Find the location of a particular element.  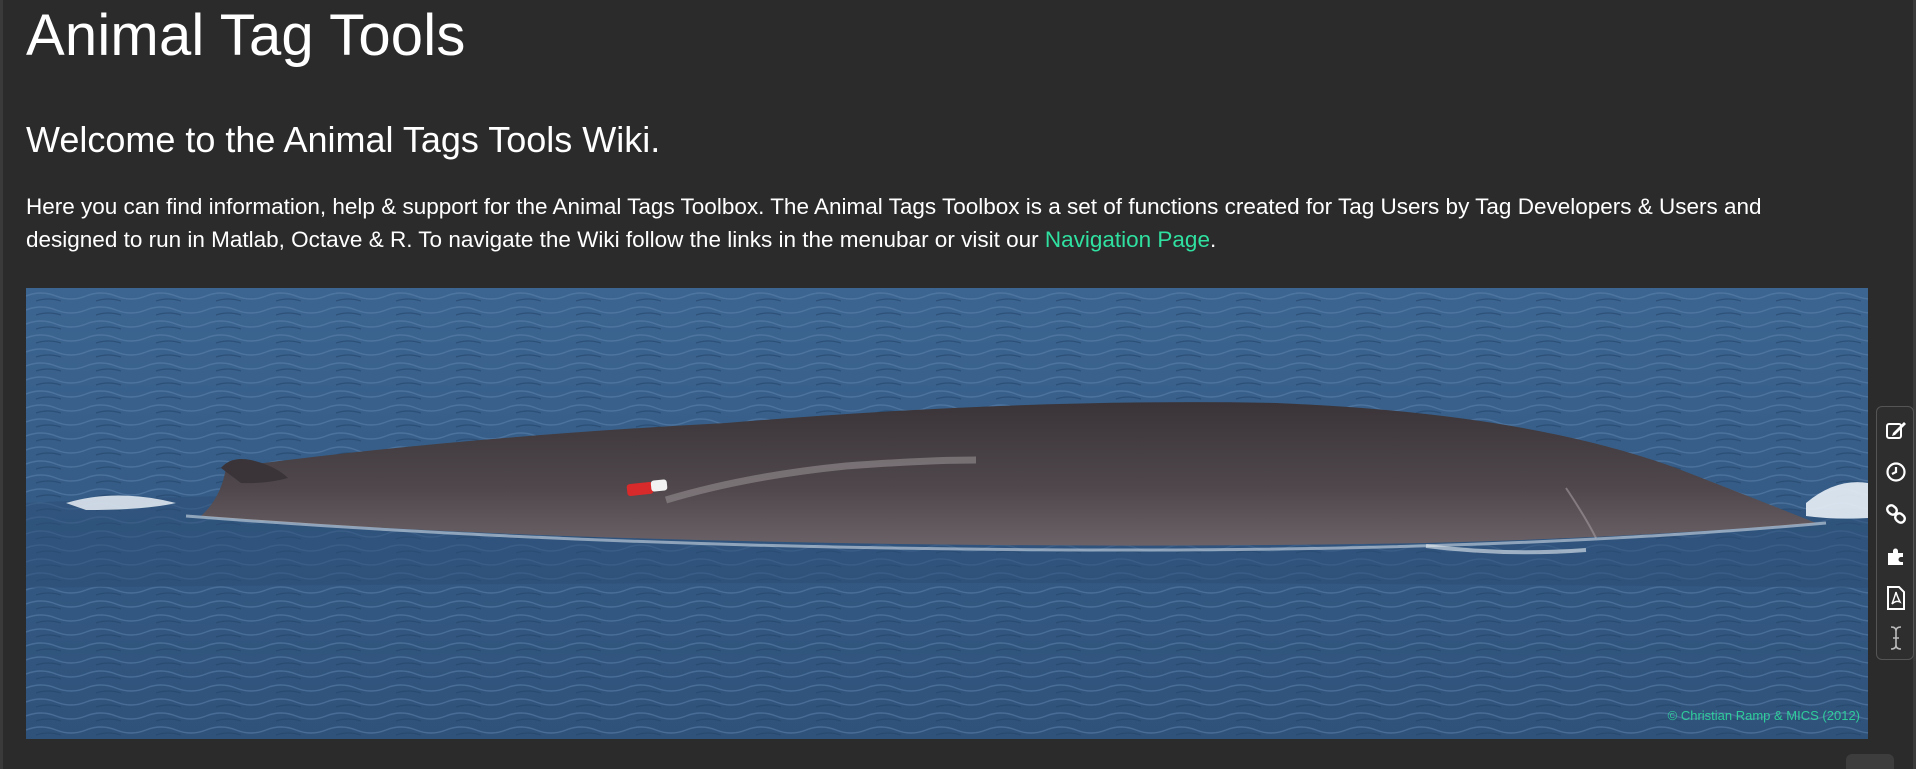

plugins-button is located at coordinates (1896, 556).